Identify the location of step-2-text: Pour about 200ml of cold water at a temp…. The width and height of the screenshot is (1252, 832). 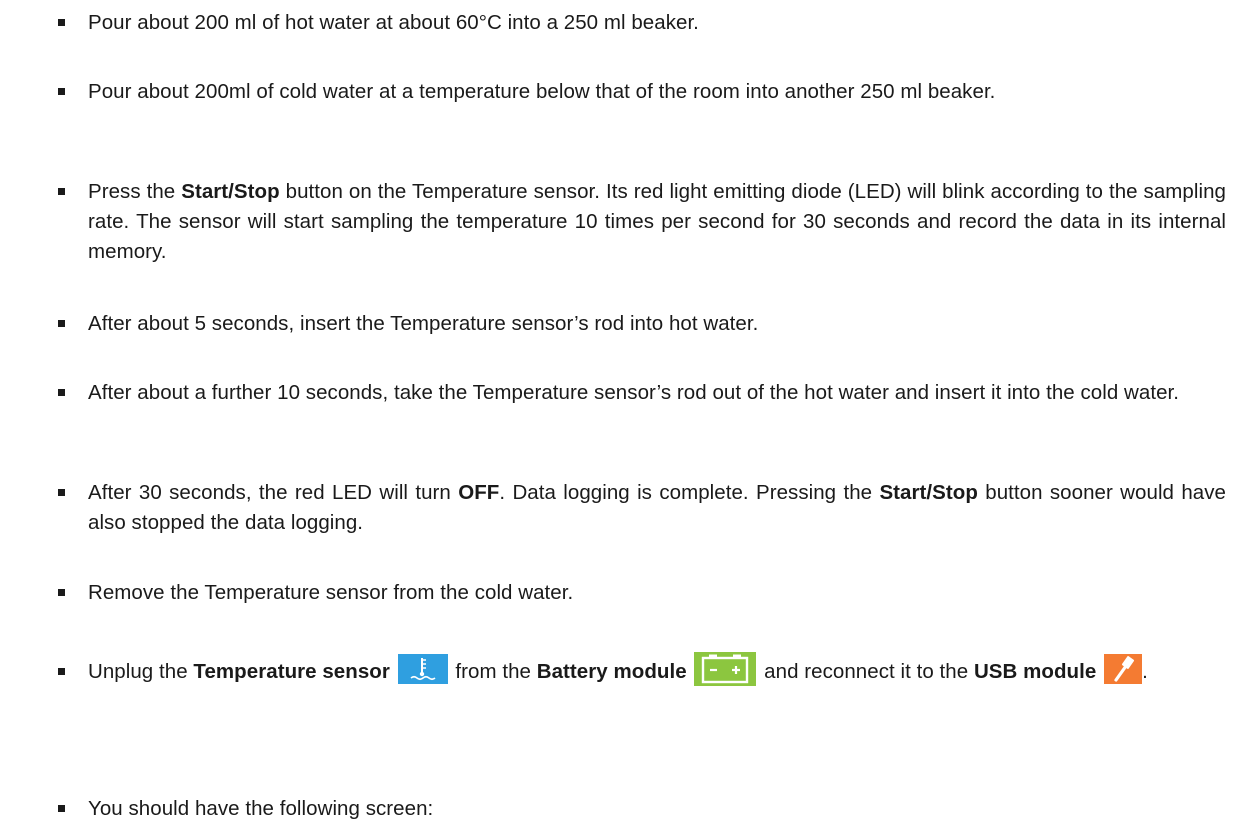
(542, 91).